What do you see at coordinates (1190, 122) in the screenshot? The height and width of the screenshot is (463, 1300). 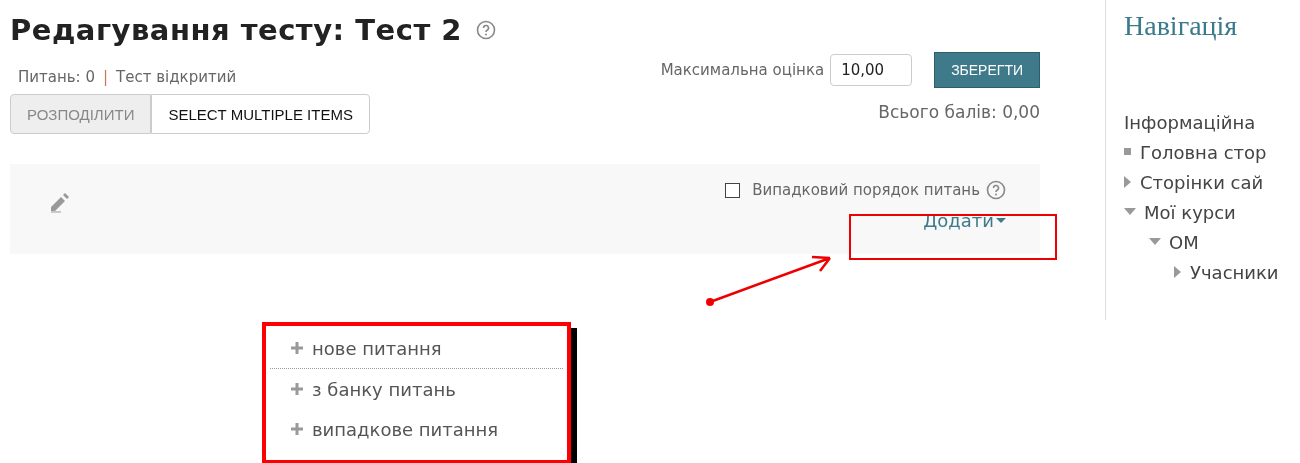 I see `nav-heading: Інформаційна` at bounding box center [1190, 122].